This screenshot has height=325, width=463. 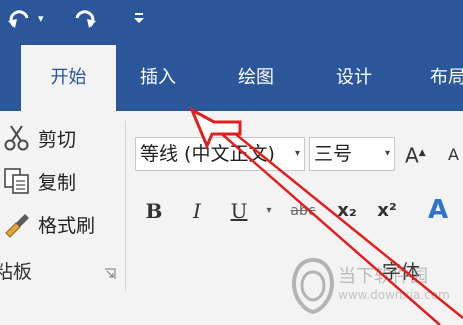 I want to click on paintbrush-icon, so click(x=17, y=226).